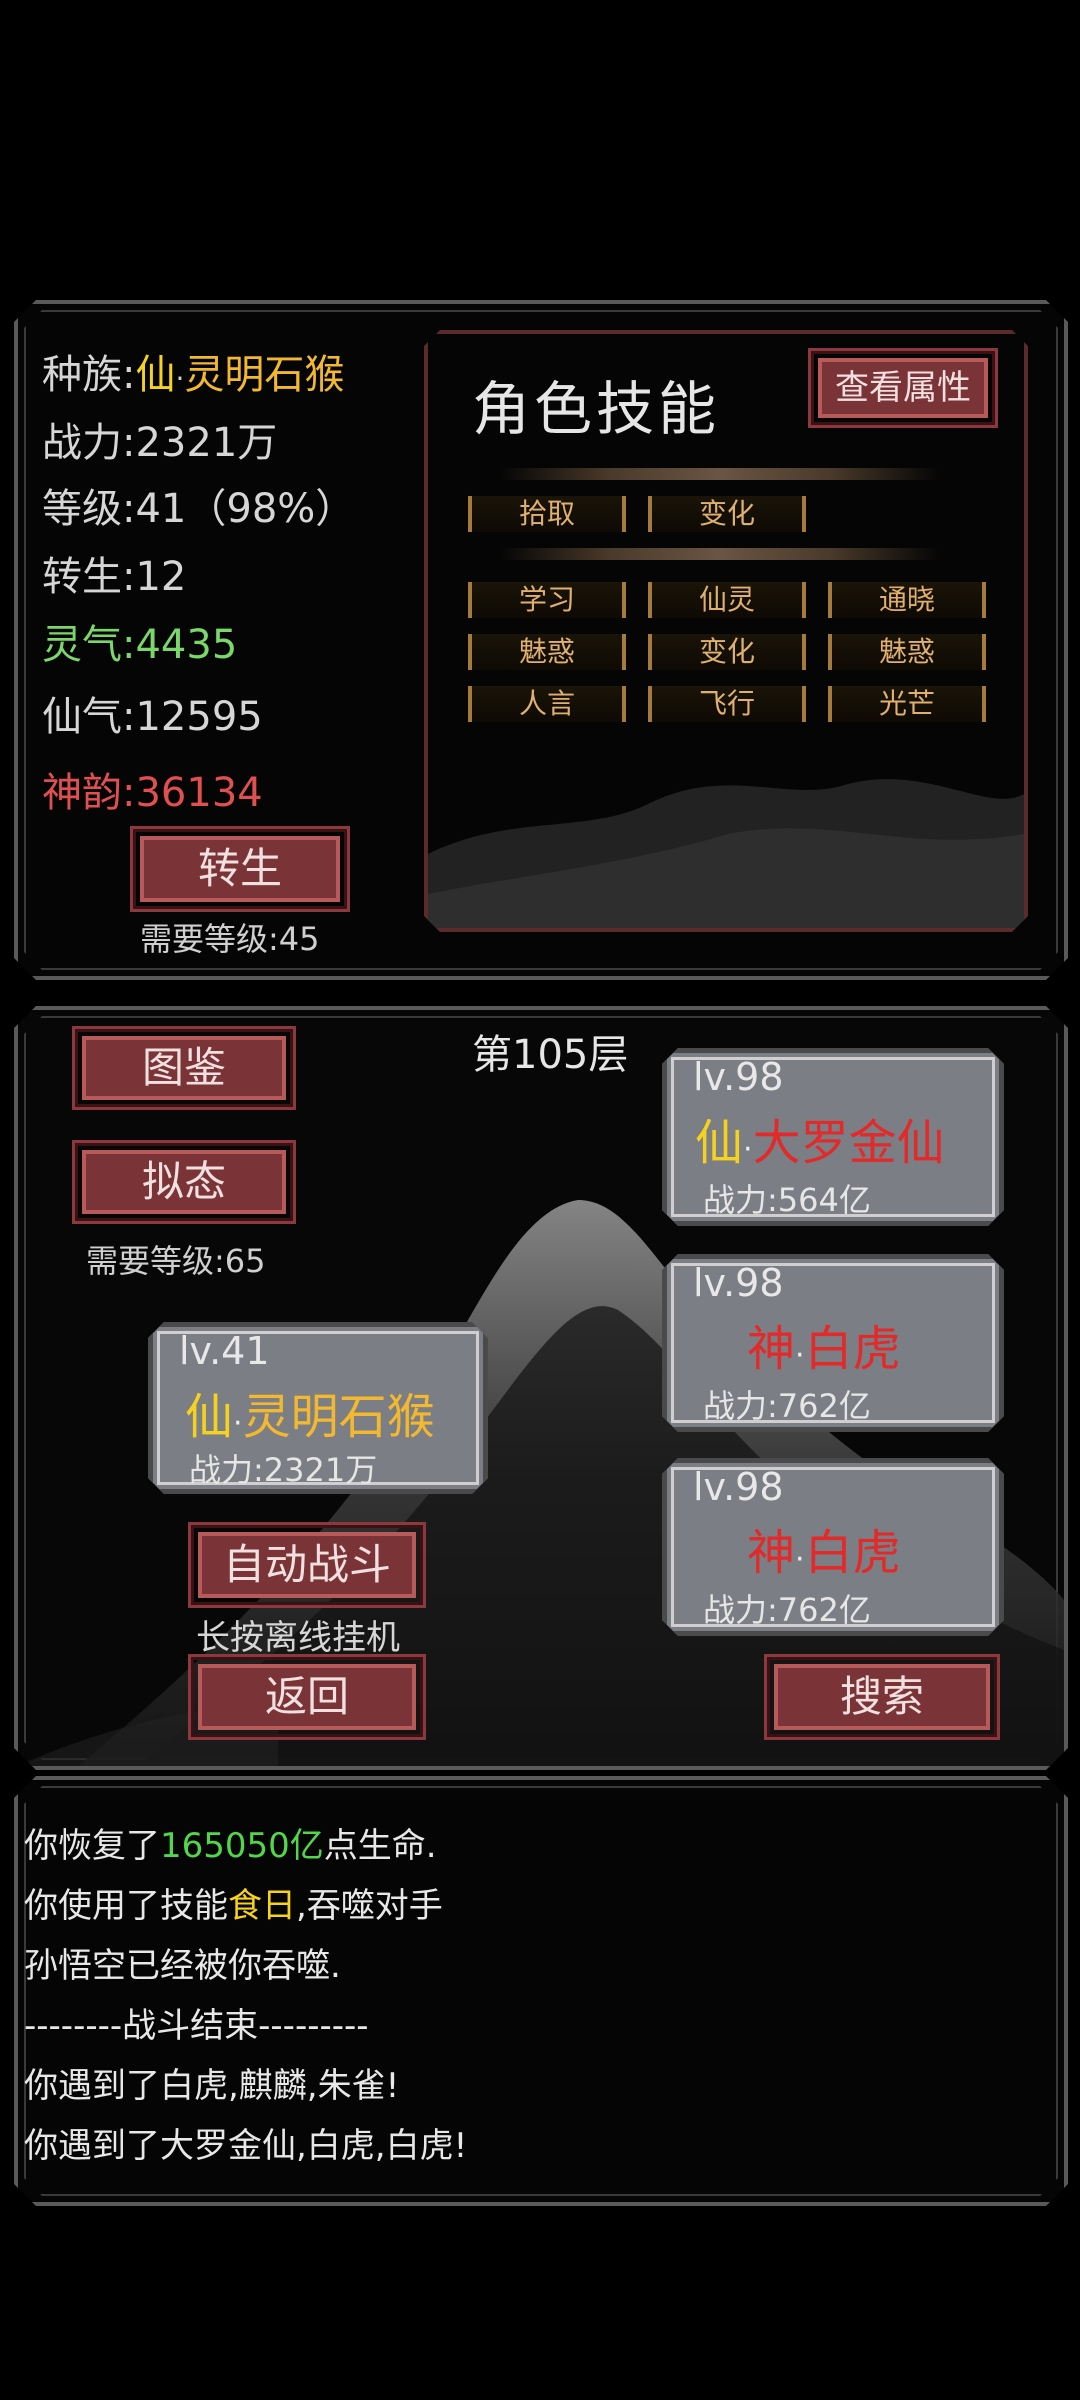 Image resolution: width=1080 pixels, height=2400 pixels. Describe the element at coordinates (160, 443) in the screenshot. I see `power-stat: 战力:2321万` at that location.